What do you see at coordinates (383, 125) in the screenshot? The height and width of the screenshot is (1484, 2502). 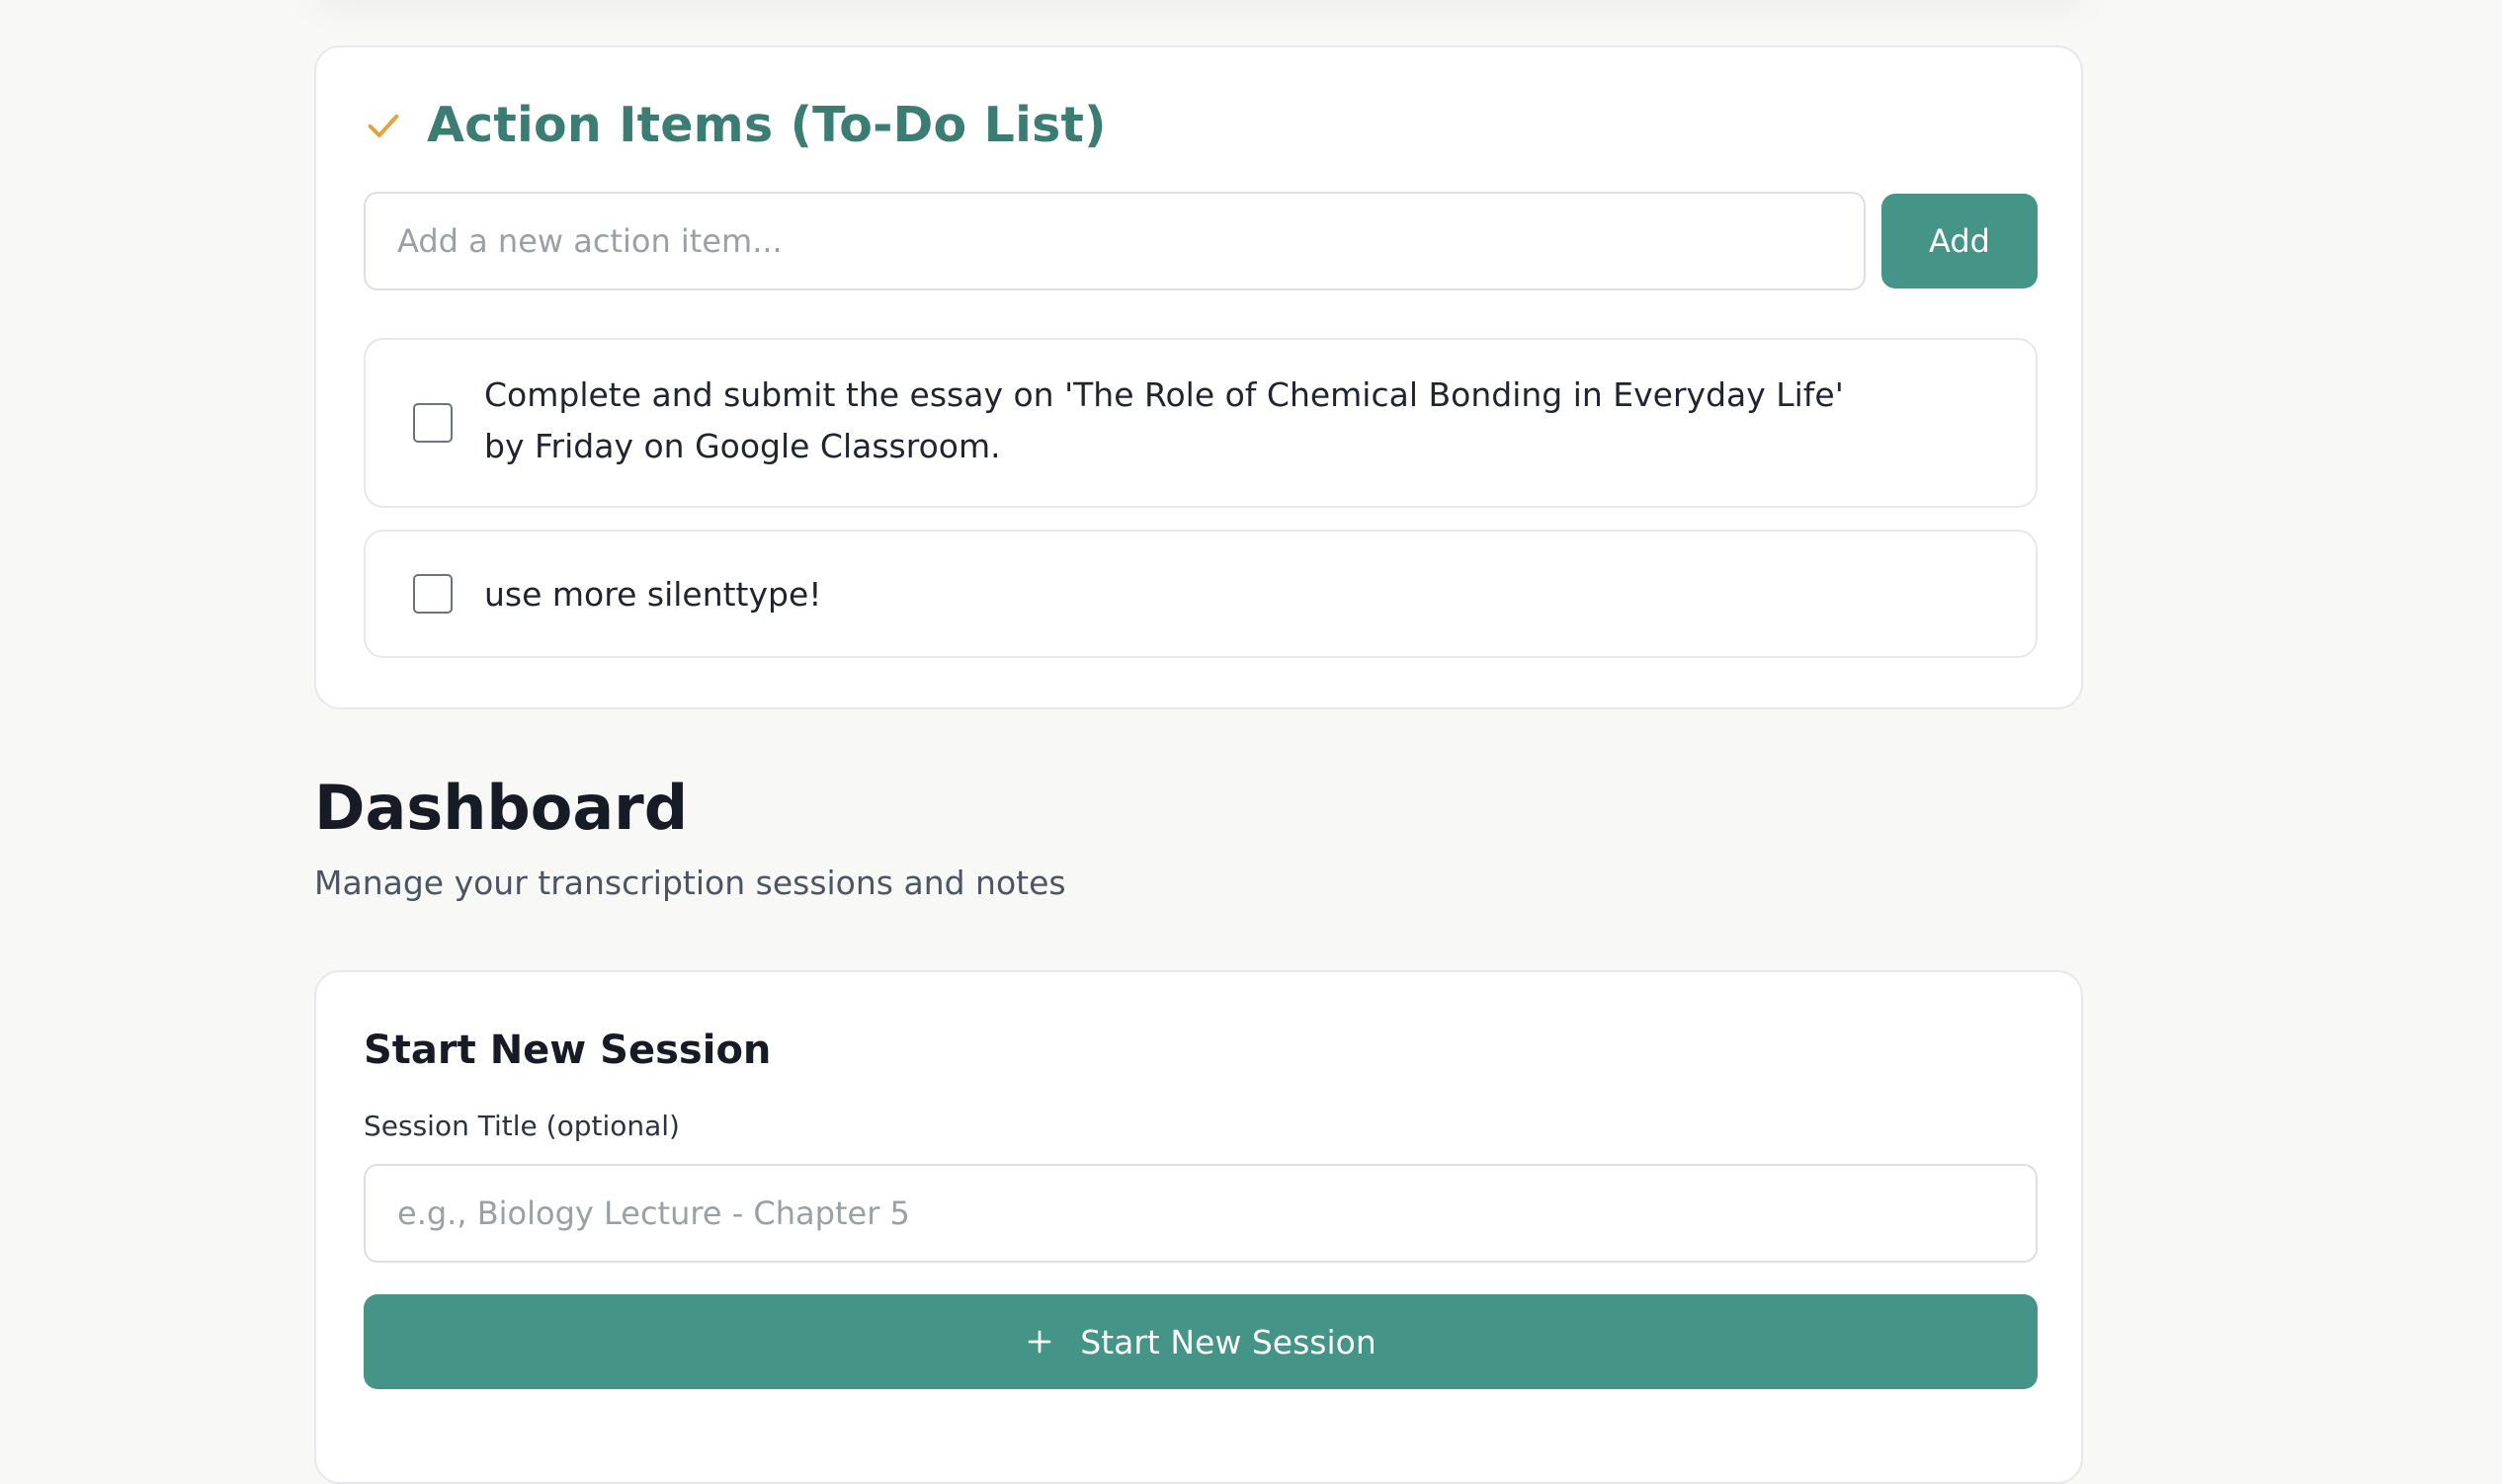 I see `check-icon` at bounding box center [383, 125].